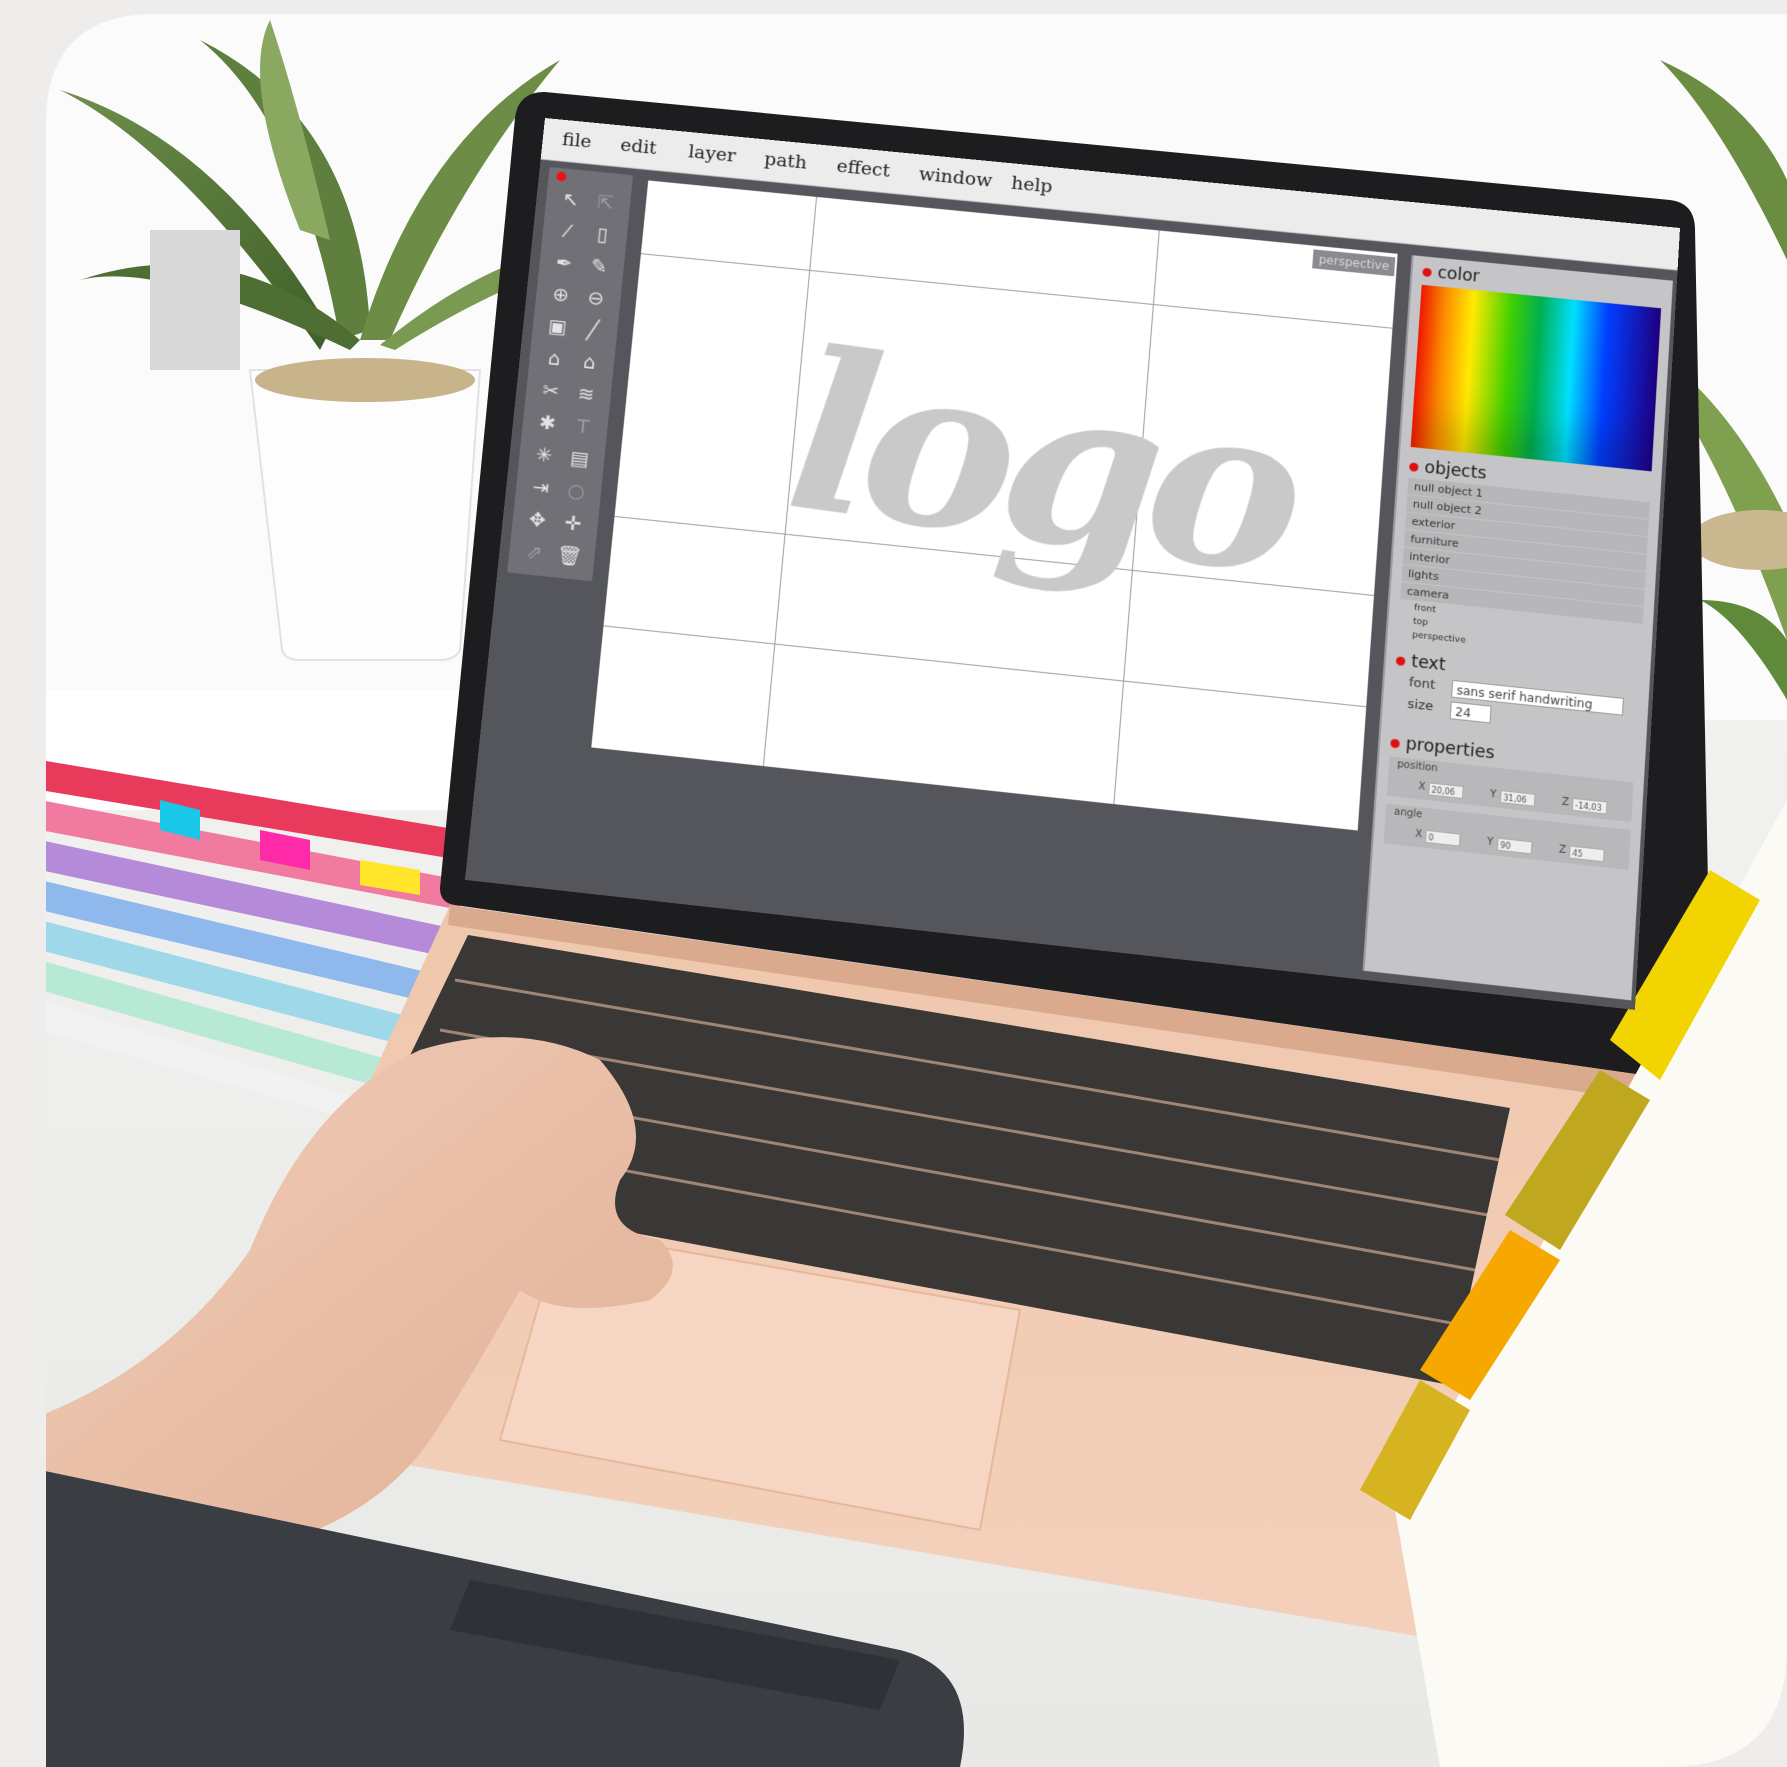  I want to click on save-icon: ▤, so click(580, 459).